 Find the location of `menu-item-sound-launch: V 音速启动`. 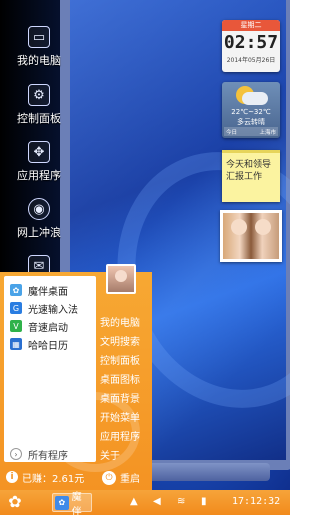

menu-item-sound-launch: V 音速启动 is located at coordinates (39, 326).